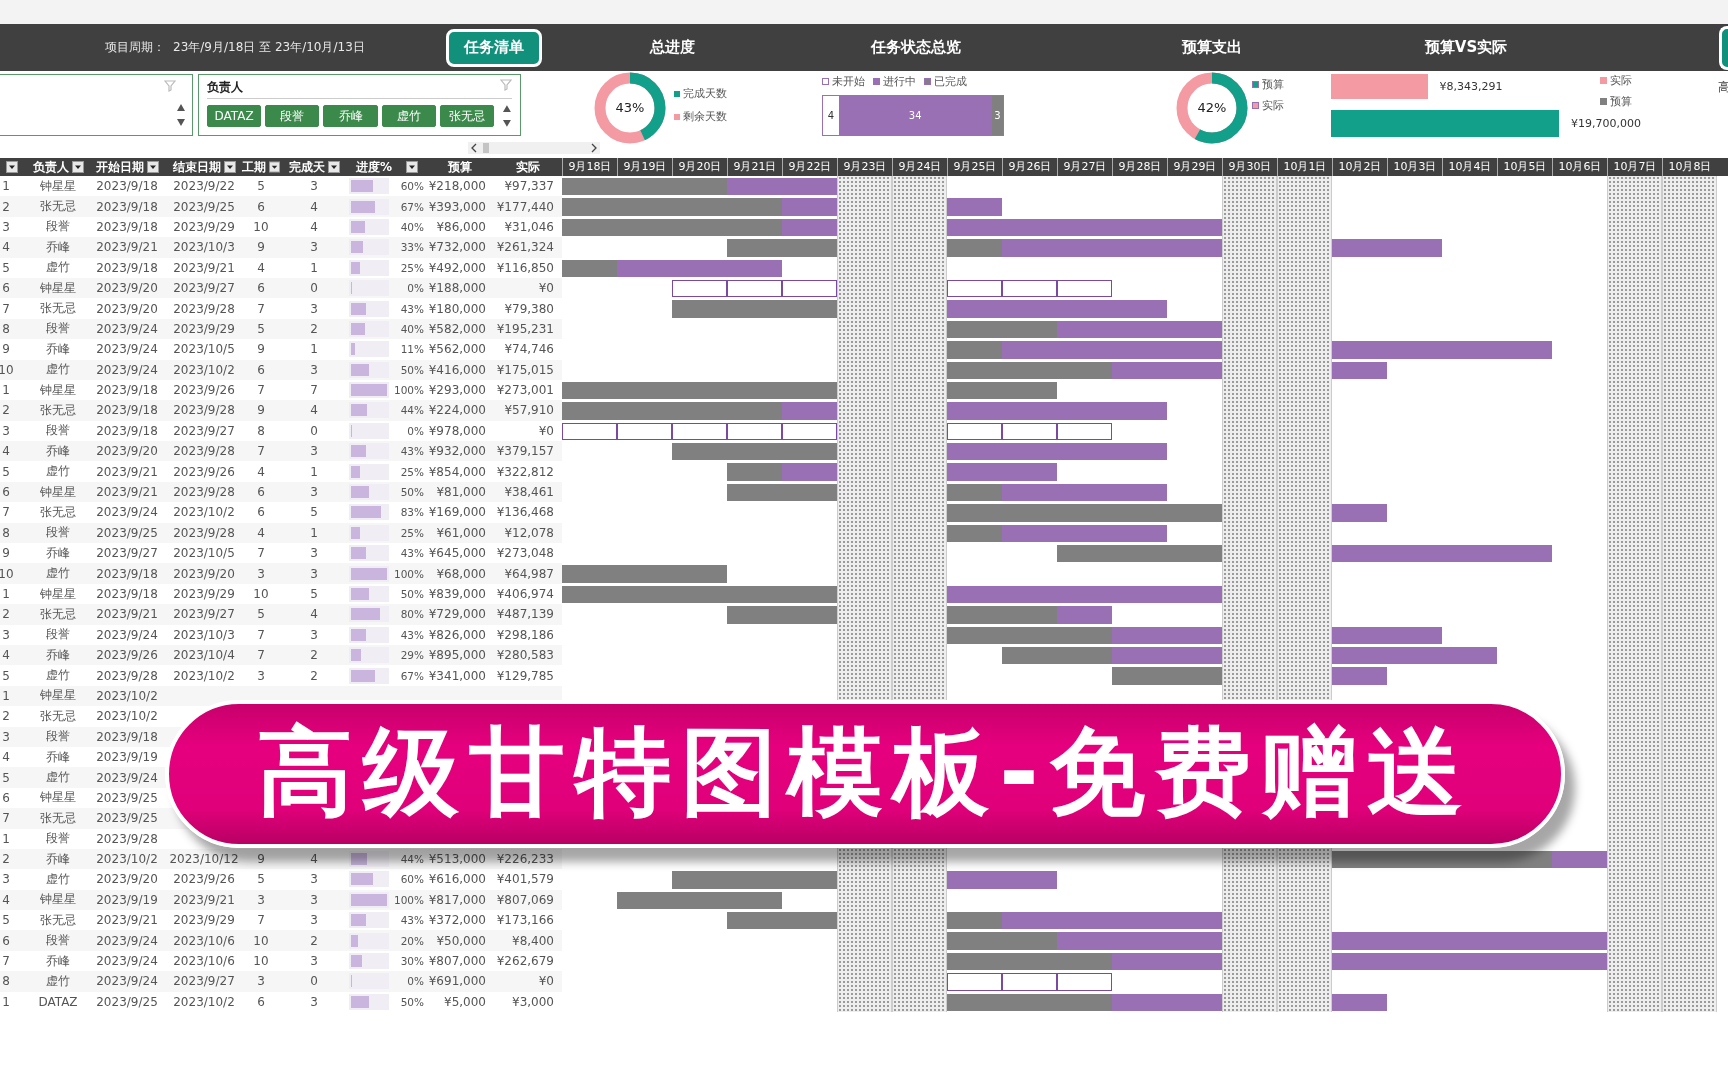 This screenshot has width=1728, height=1080. Describe the element at coordinates (546, 430) in the screenshot. I see `actual-cell: ¥0` at that location.